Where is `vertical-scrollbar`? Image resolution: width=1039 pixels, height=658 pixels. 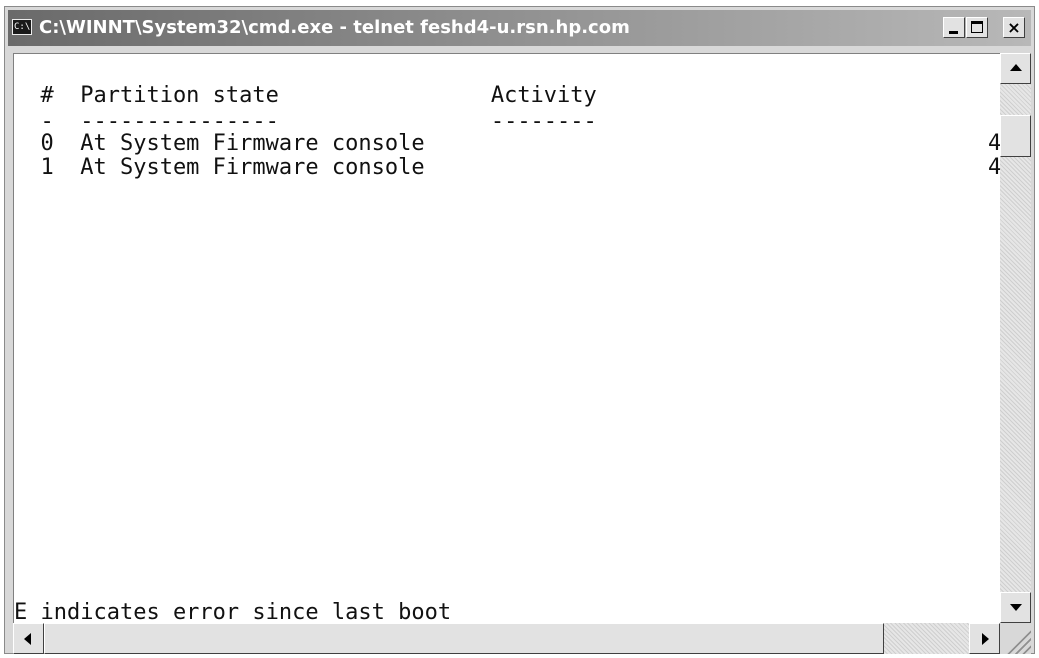
vertical-scrollbar is located at coordinates (1015, 338).